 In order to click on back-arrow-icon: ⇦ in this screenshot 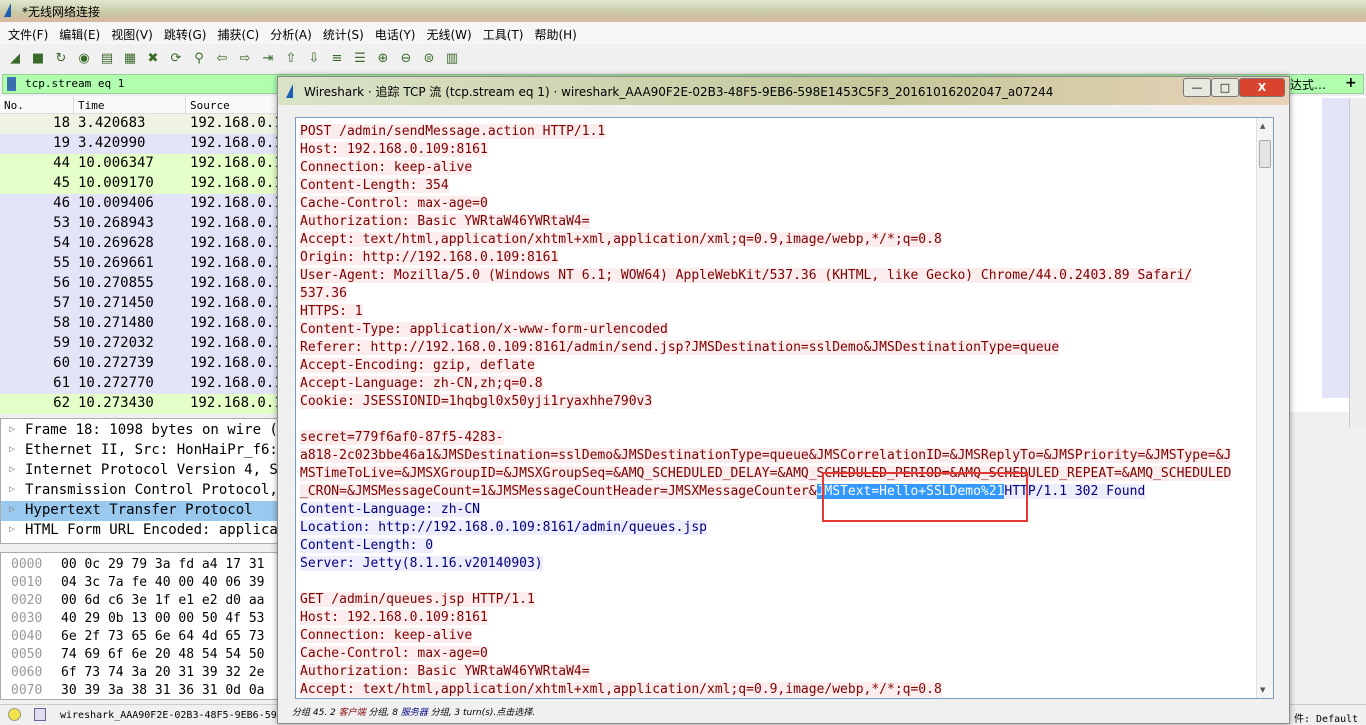, I will do `click(222, 58)`.